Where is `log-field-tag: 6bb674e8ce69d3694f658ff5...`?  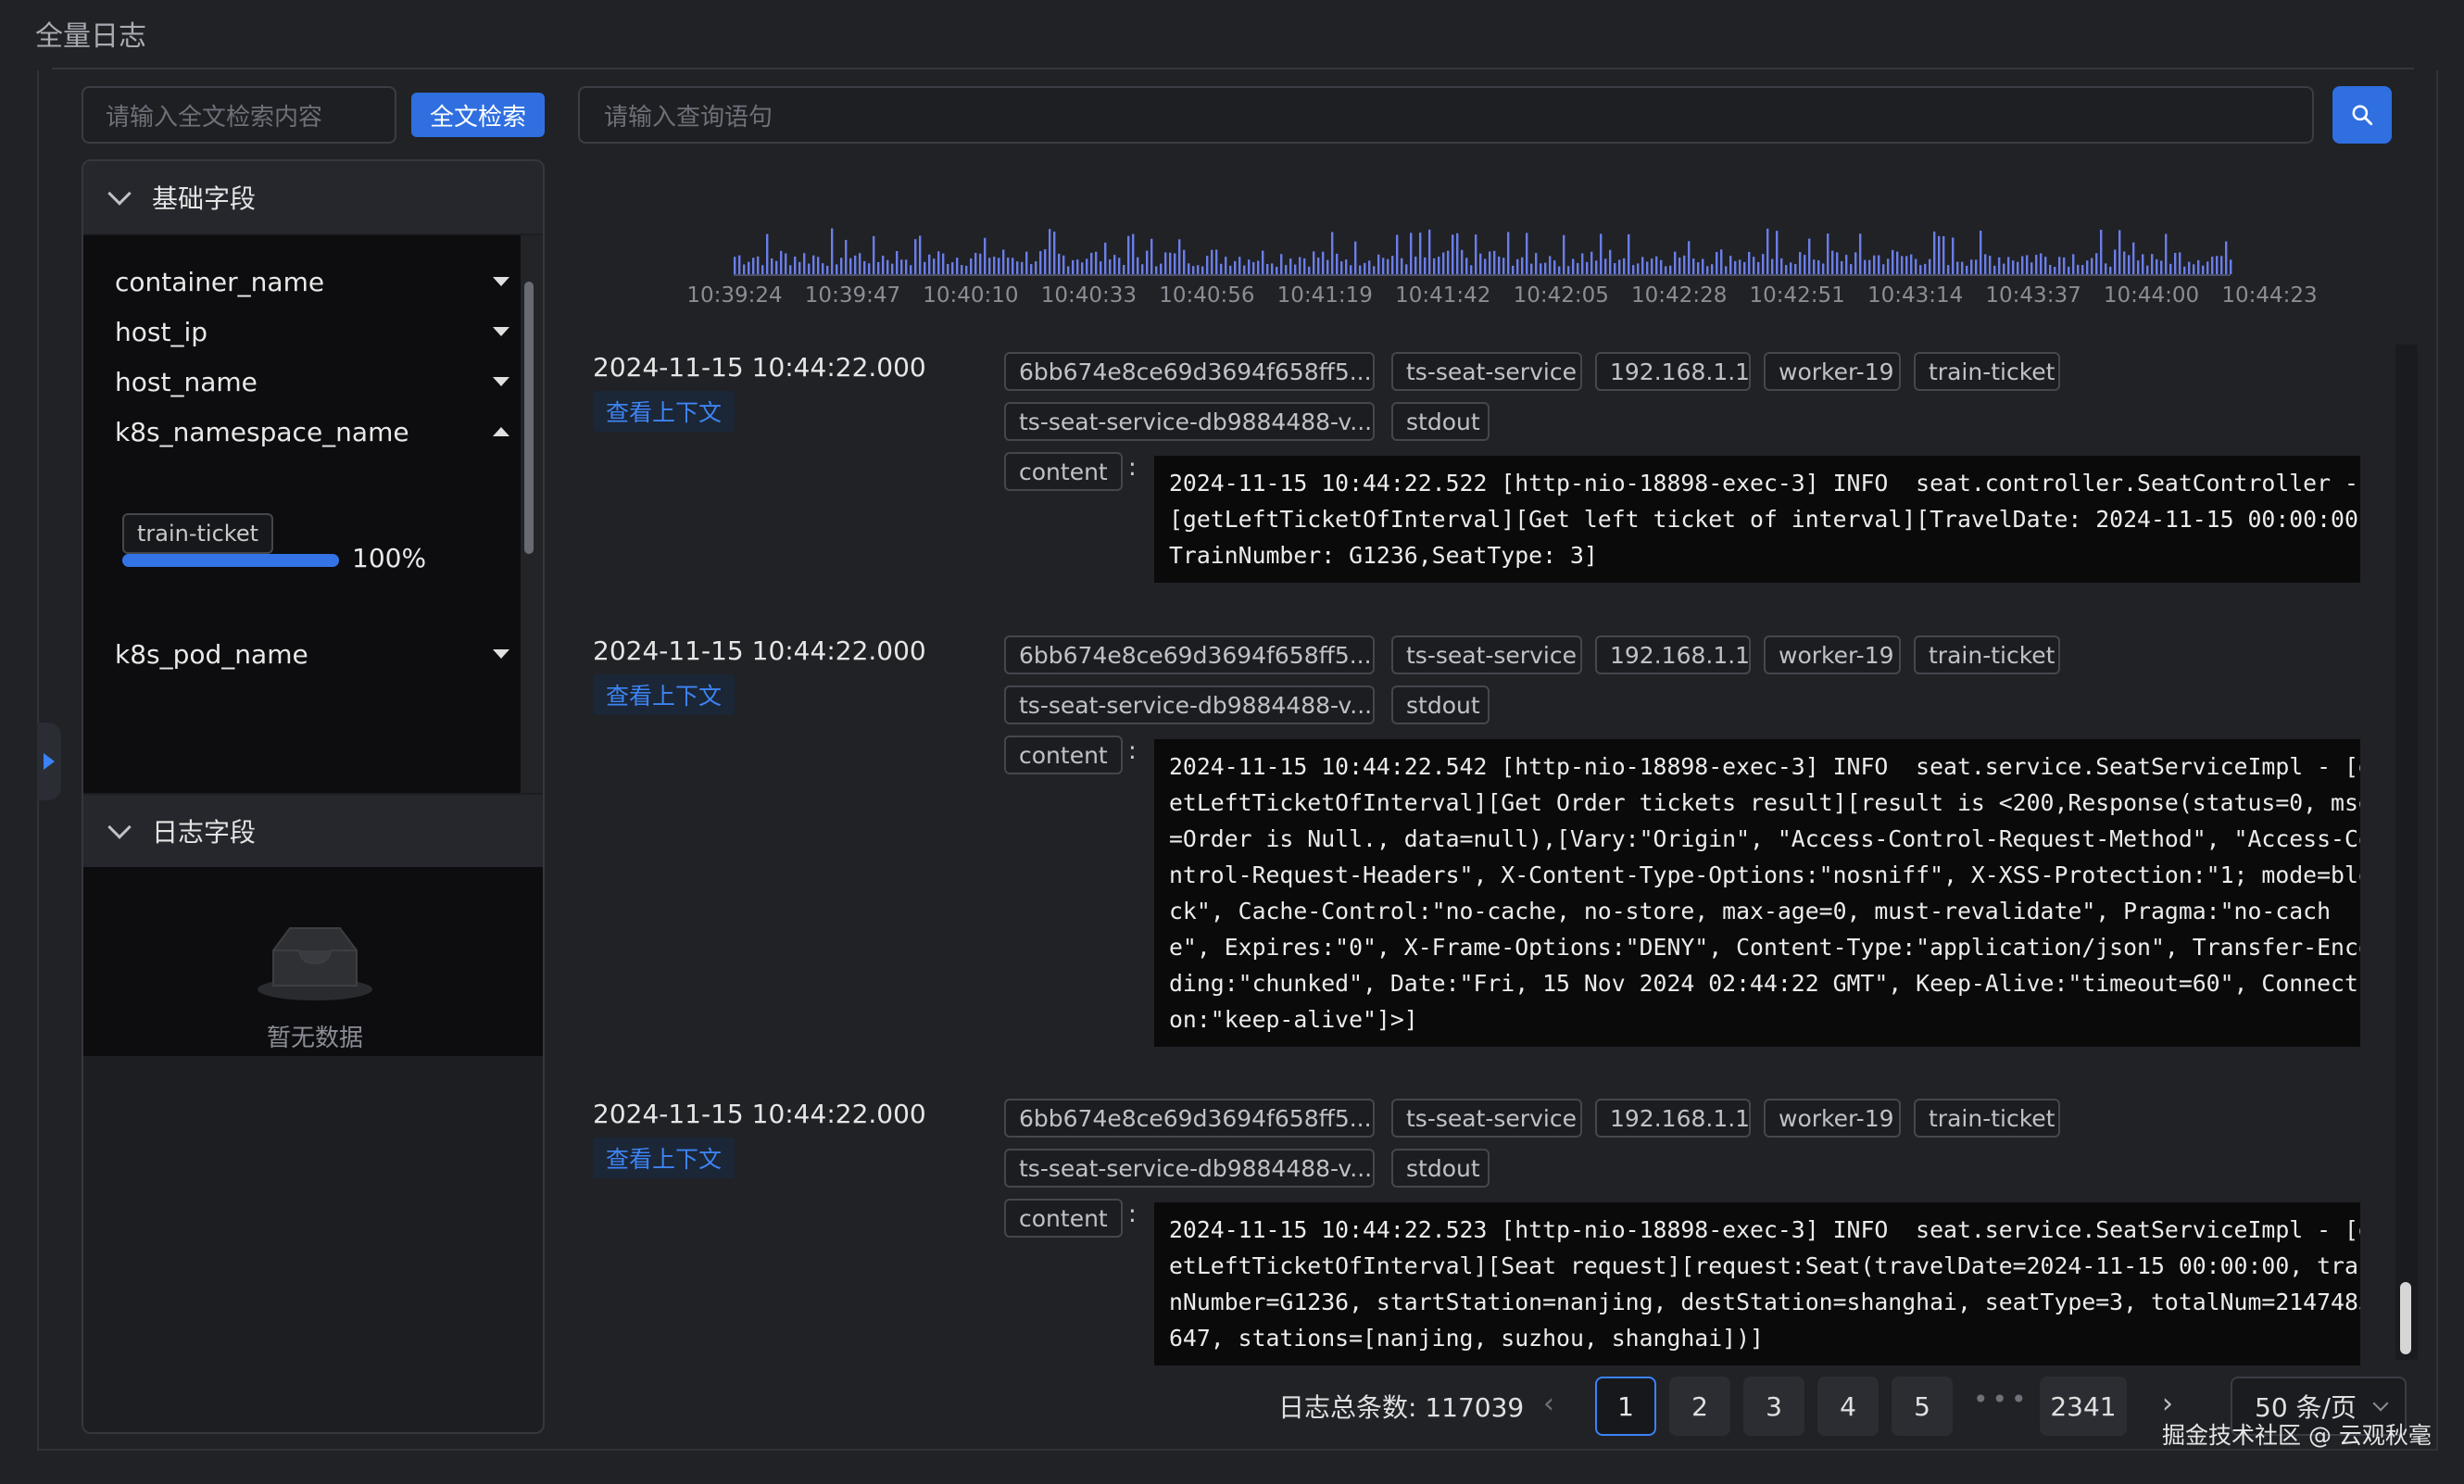 log-field-tag: 6bb674e8ce69d3694f658ff5... is located at coordinates (1189, 371).